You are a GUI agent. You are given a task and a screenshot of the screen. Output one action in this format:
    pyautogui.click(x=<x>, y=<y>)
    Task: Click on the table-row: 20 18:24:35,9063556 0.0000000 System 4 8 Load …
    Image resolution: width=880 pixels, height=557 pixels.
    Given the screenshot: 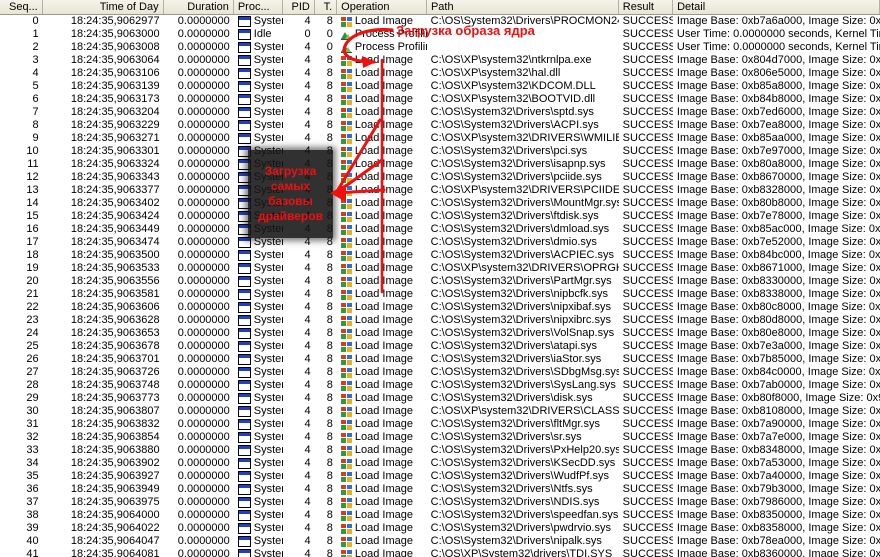 What is the action you would take?
    pyautogui.click(x=440, y=281)
    